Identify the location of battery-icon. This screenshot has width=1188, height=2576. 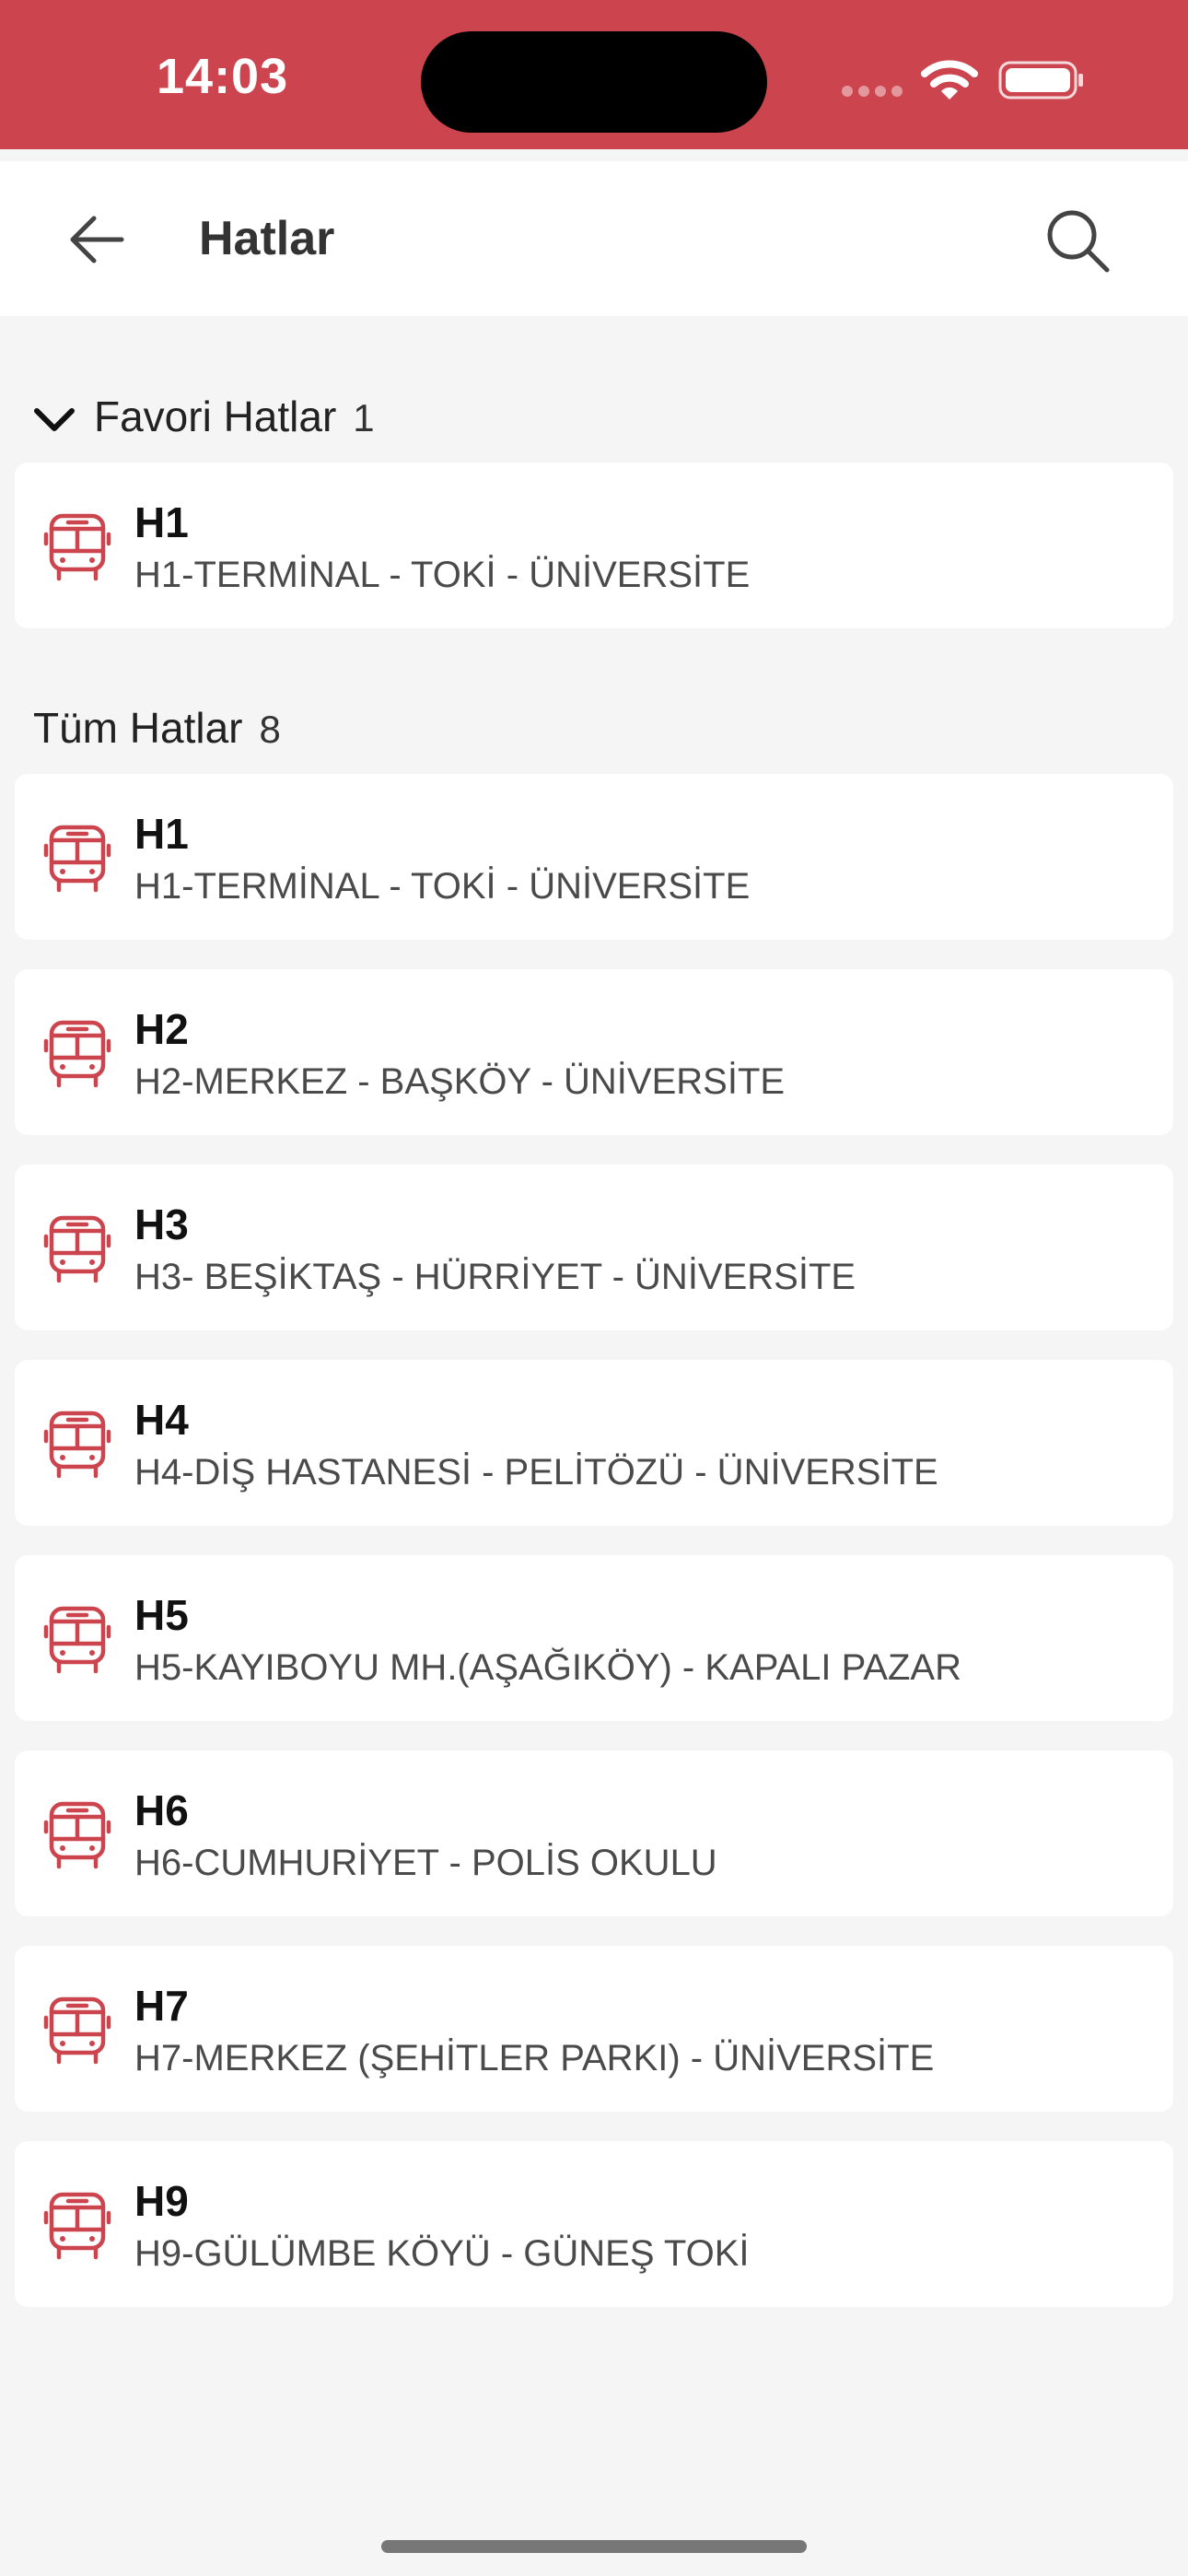
(1040, 80).